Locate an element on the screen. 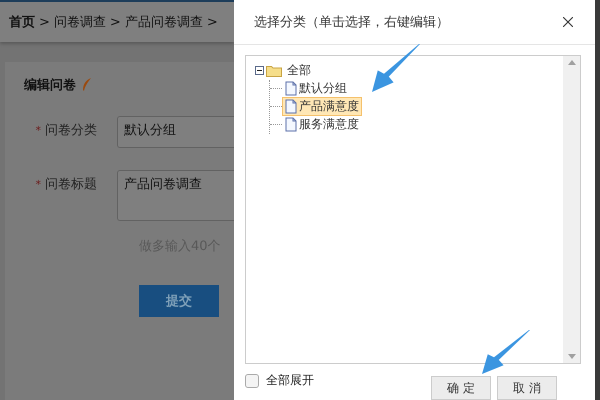 The height and width of the screenshot is (400, 600). cancel-button: 取 消 is located at coordinates (527, 388).